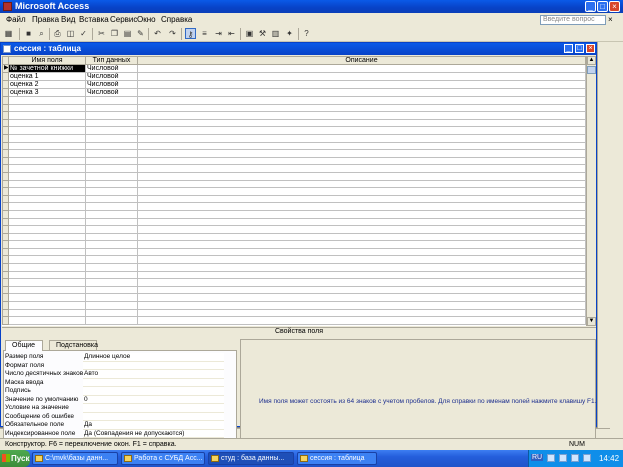 The width and height of the screenshot is (623, 467). Describe the element at coordinates (602, 6) in the screenshot. I see `maximize-button: □` at that location.